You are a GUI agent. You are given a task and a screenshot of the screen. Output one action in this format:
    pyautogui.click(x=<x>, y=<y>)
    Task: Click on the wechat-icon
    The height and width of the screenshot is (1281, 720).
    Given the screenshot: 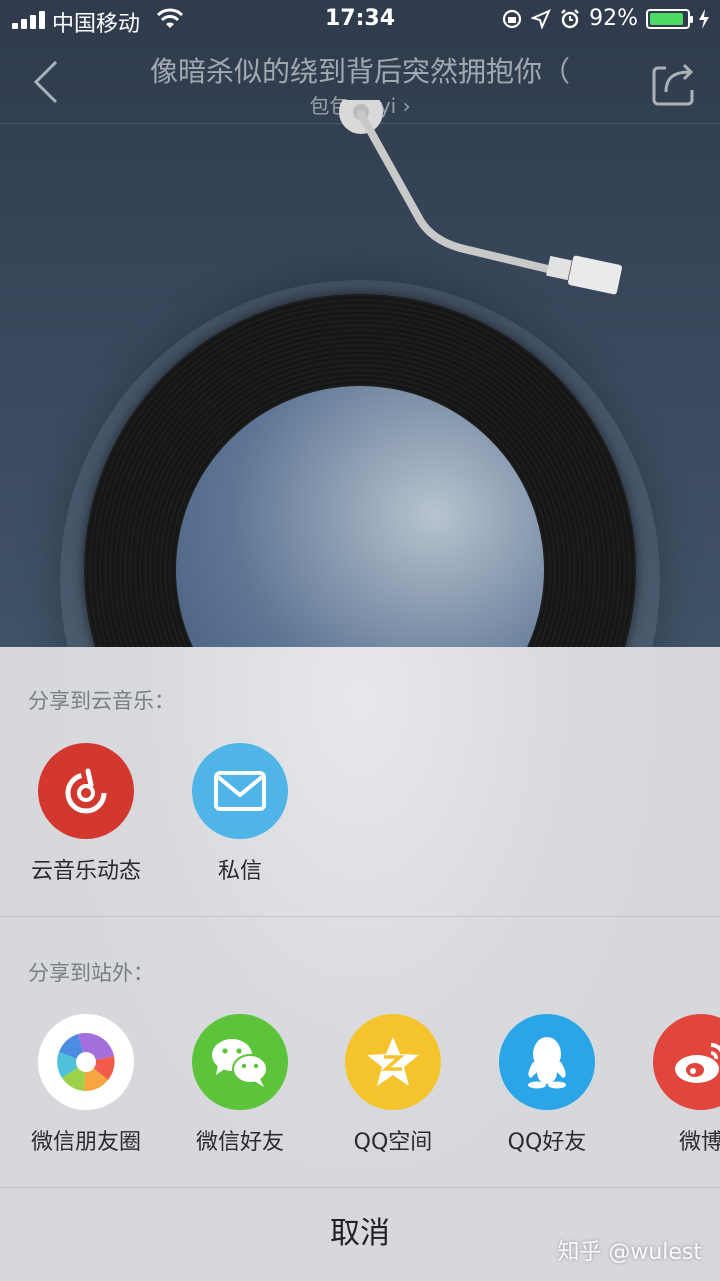 What is the action you would take?
    pyautogui.click(x=240, y=1062)
    